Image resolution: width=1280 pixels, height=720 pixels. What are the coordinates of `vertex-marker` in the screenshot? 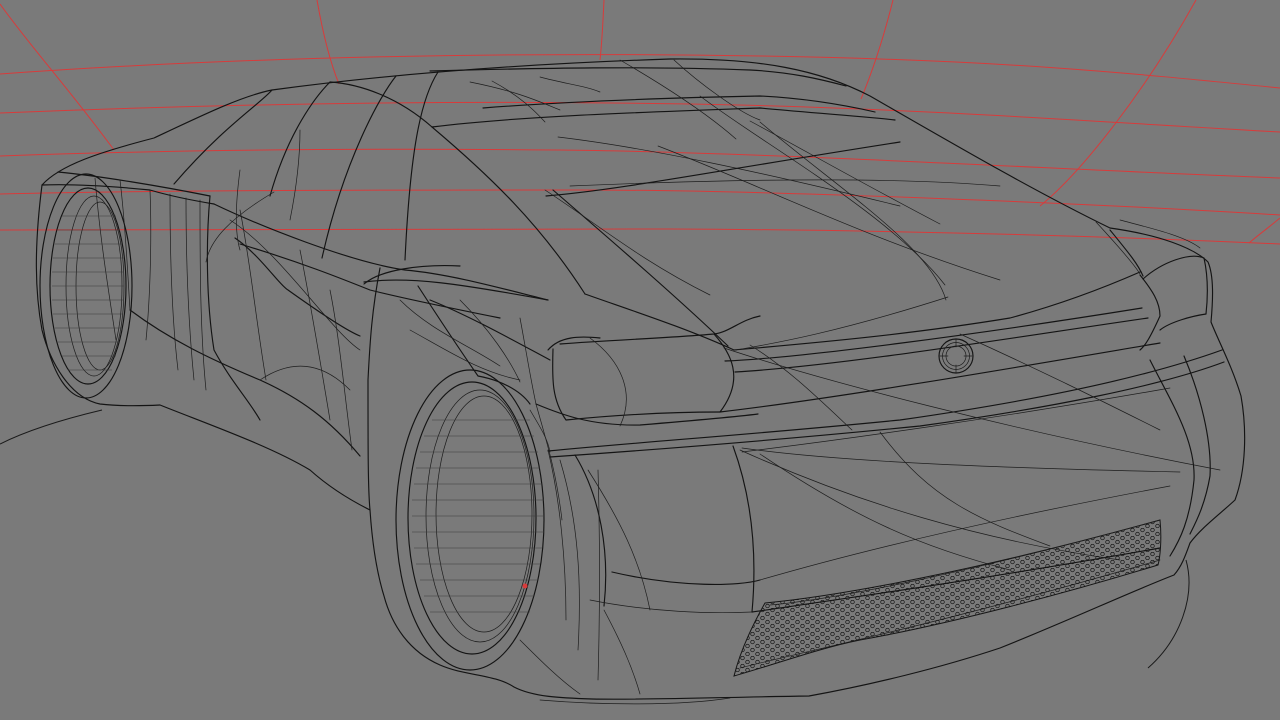 It's located at (525, 586).